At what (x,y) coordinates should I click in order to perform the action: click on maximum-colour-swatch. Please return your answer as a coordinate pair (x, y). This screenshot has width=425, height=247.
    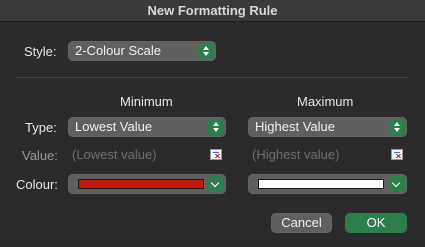
    Looking at the image, I should click on (321, 184).